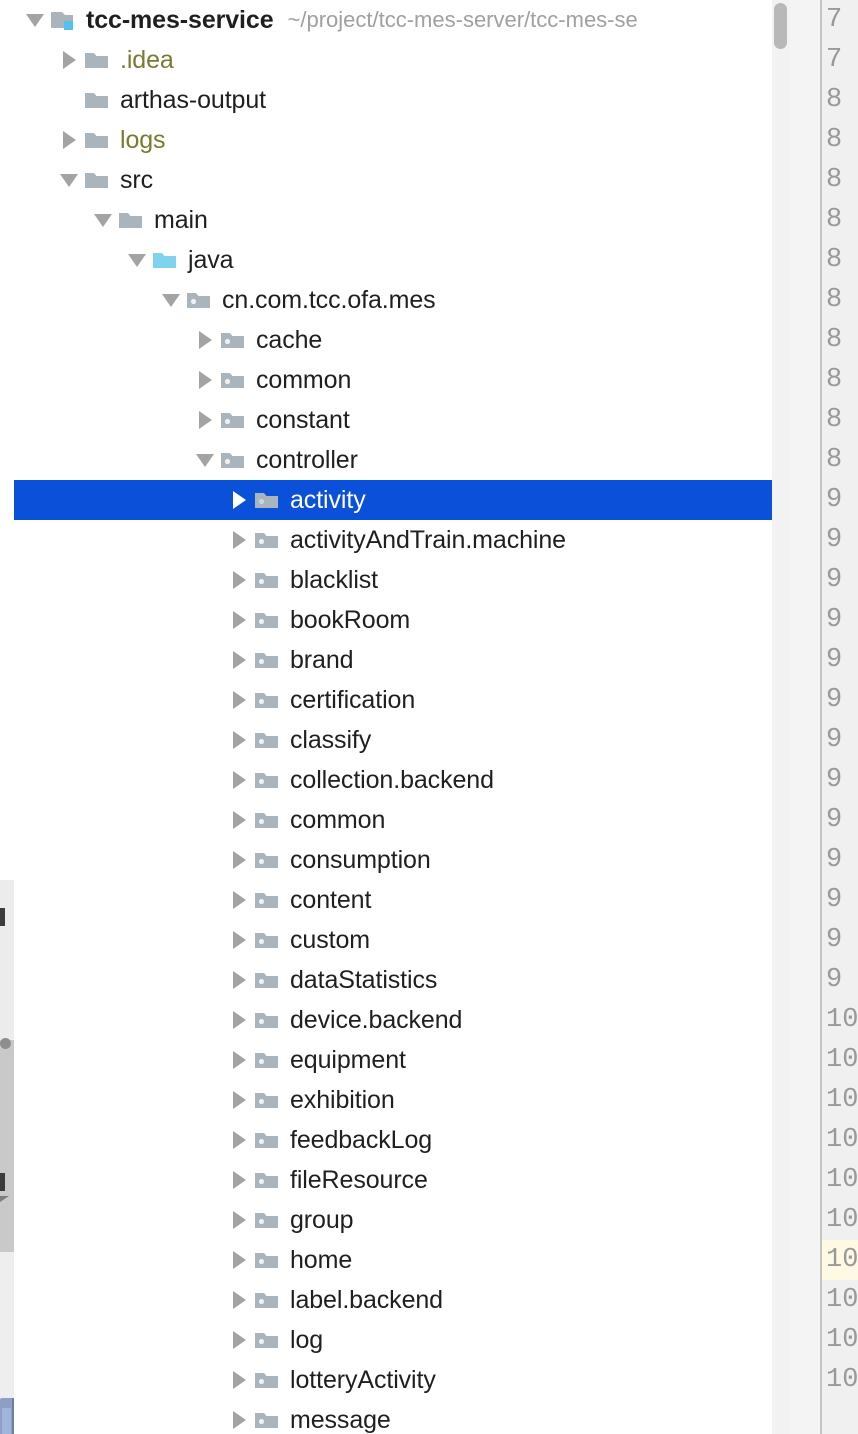  Describe the element at coordinates (402, 1340) in the screenshot. I see `tree-row: log` at that location.